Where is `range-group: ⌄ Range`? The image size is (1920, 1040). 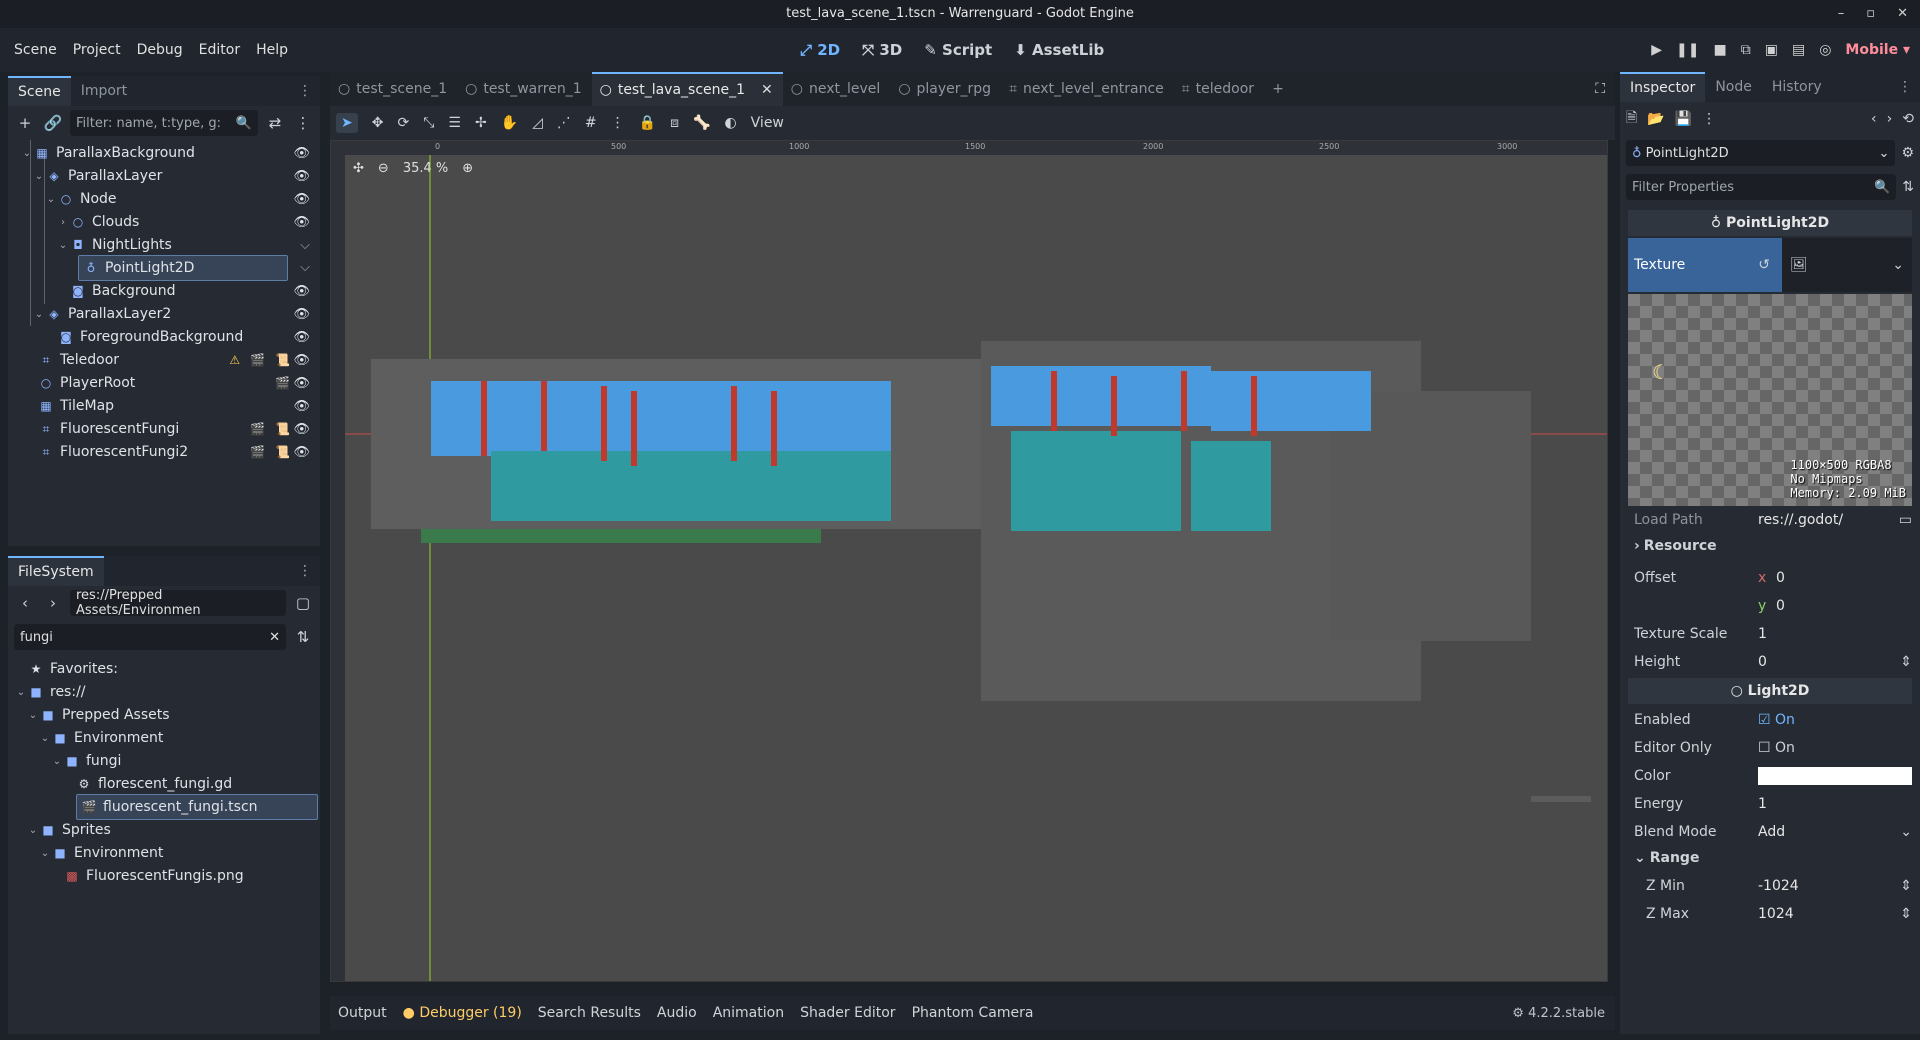 range-group: ⌄ Range is located at coordinates (1770, 858).